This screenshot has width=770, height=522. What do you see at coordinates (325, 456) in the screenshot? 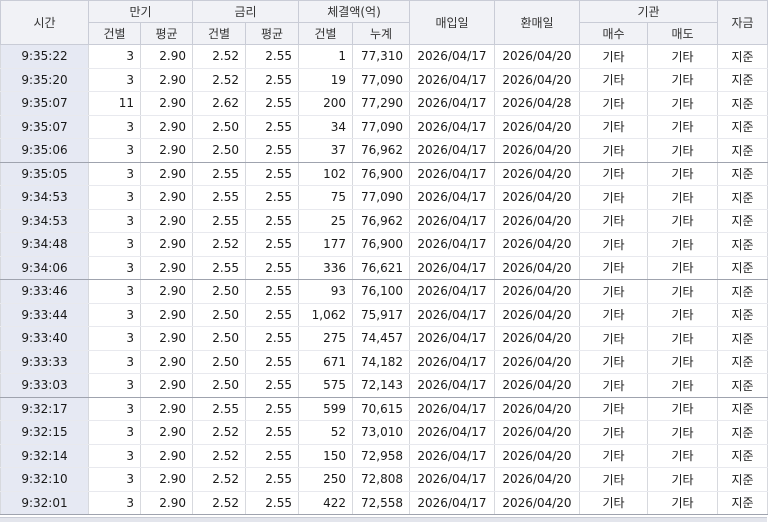
I see `cell-exec-count: 150` at bounding box center [325, 456].